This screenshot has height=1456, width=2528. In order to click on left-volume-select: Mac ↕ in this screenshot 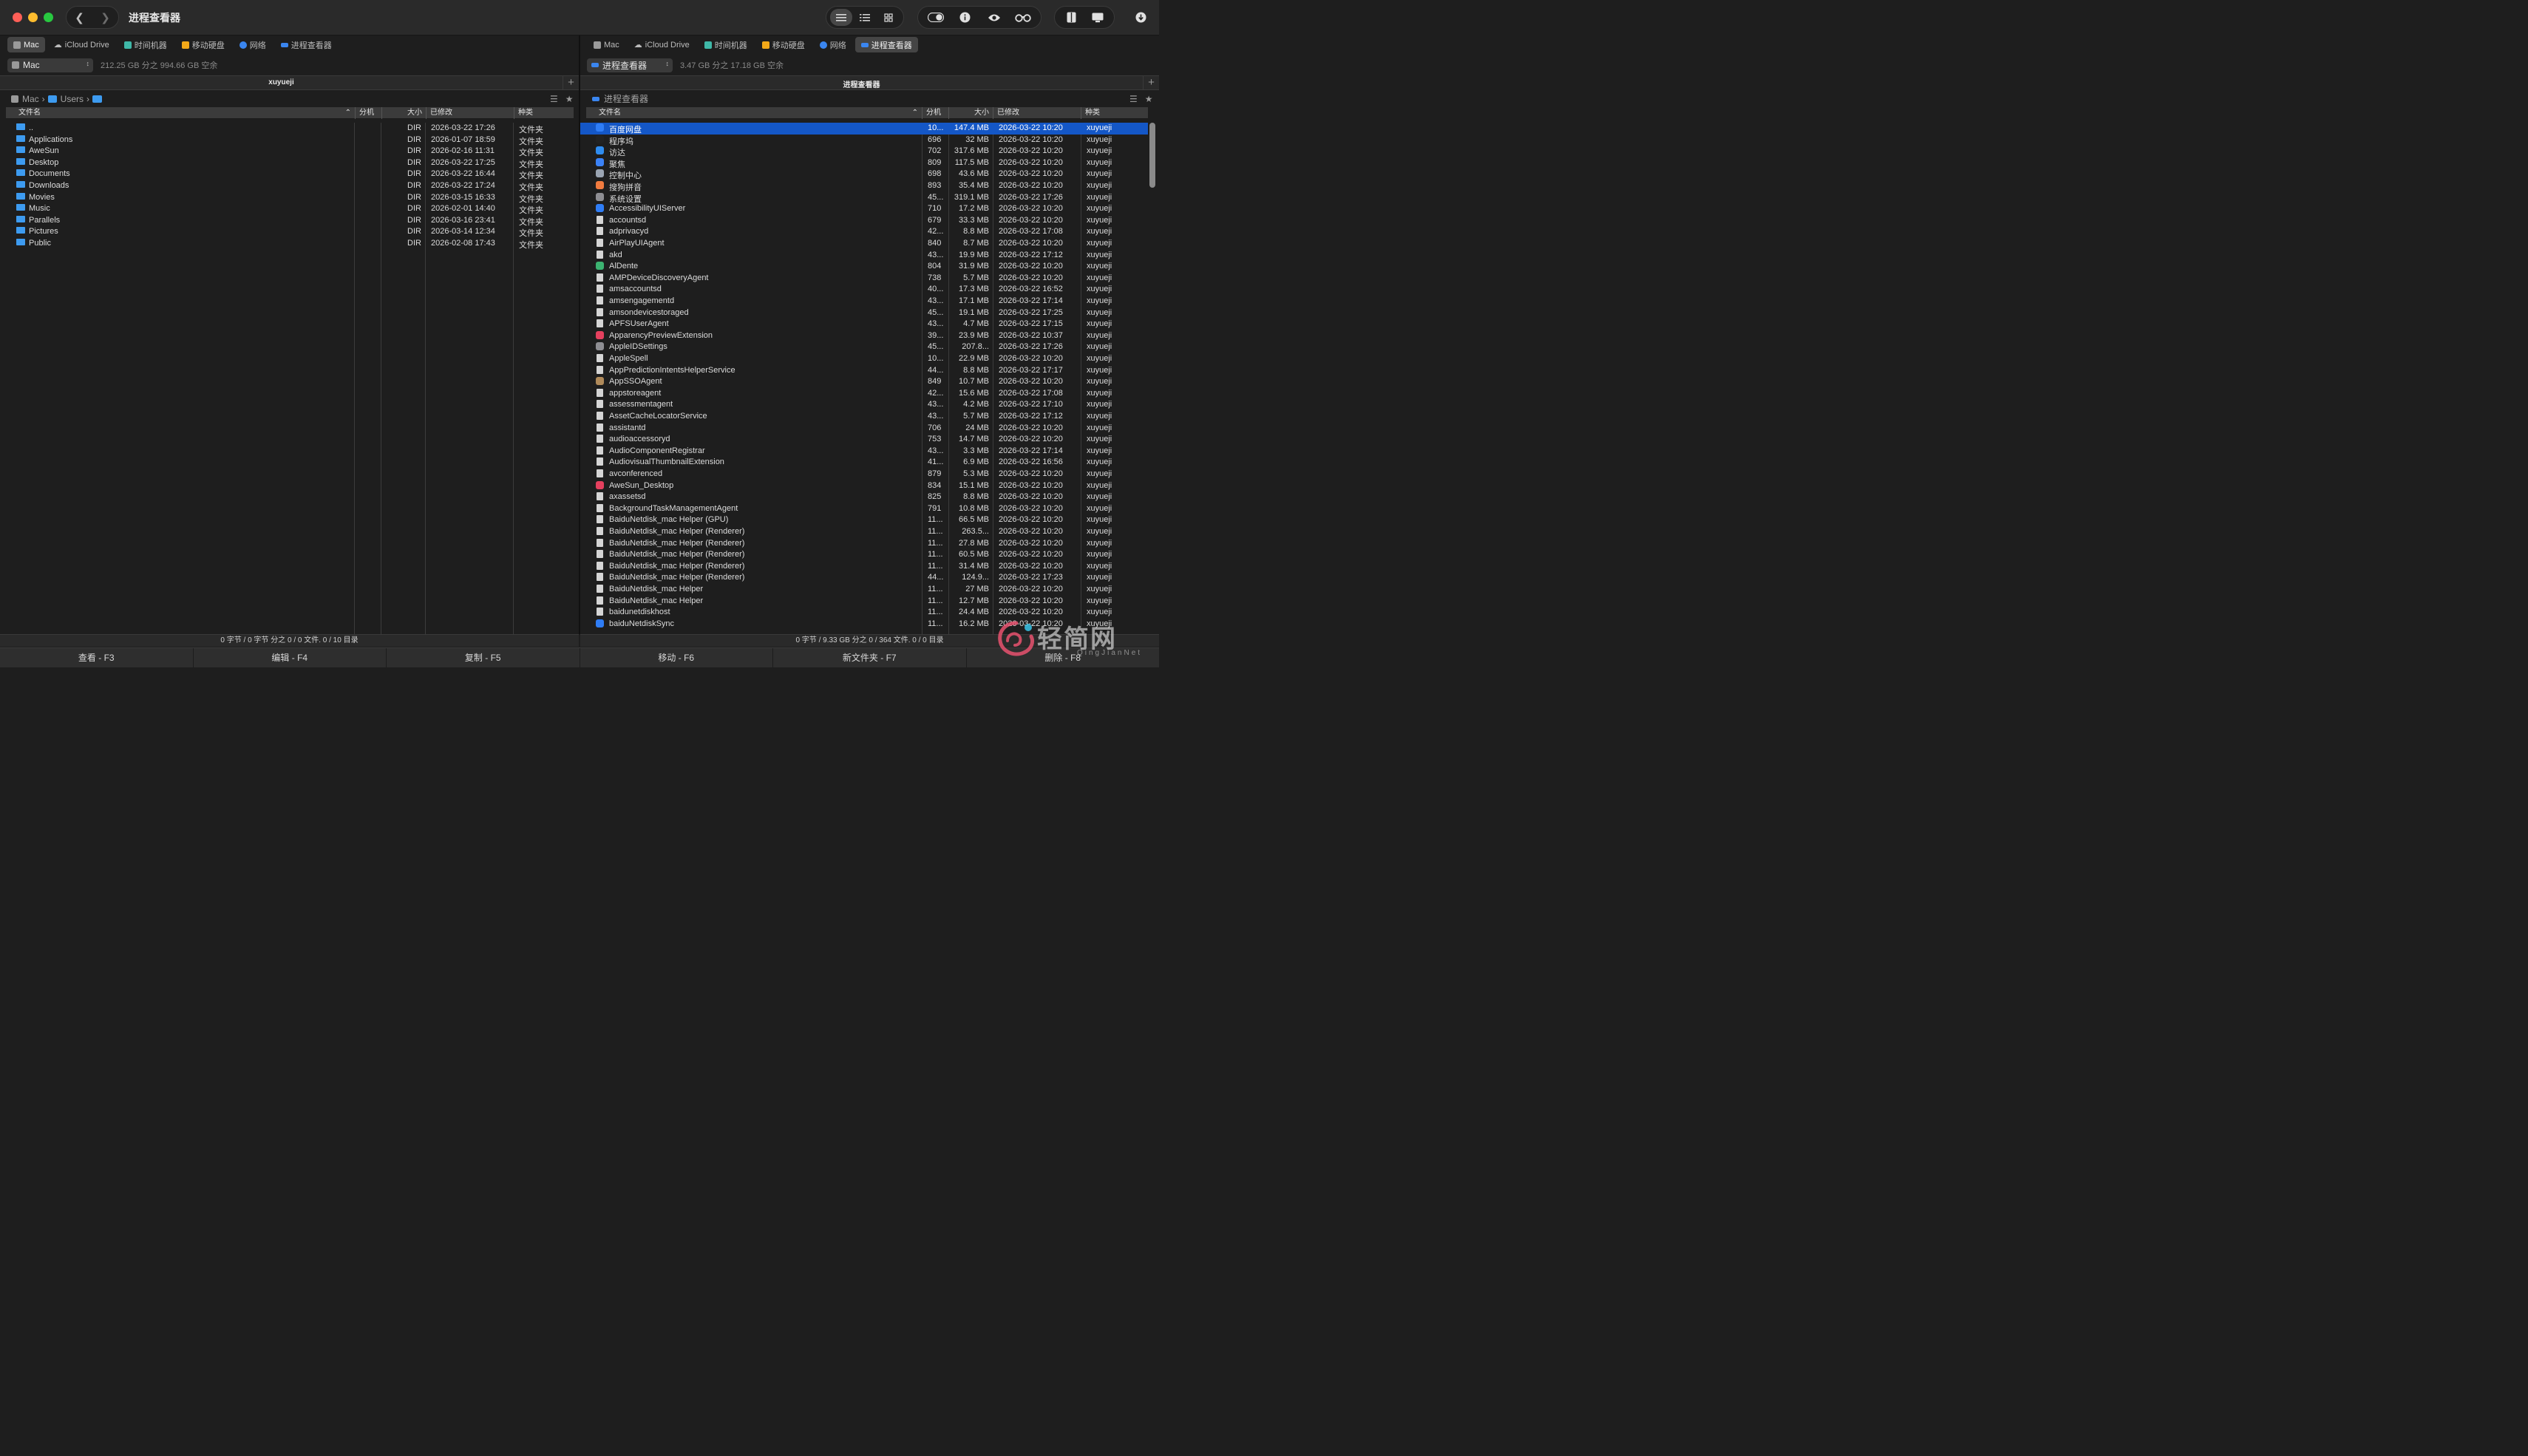, I will do `click(50, 65)`.